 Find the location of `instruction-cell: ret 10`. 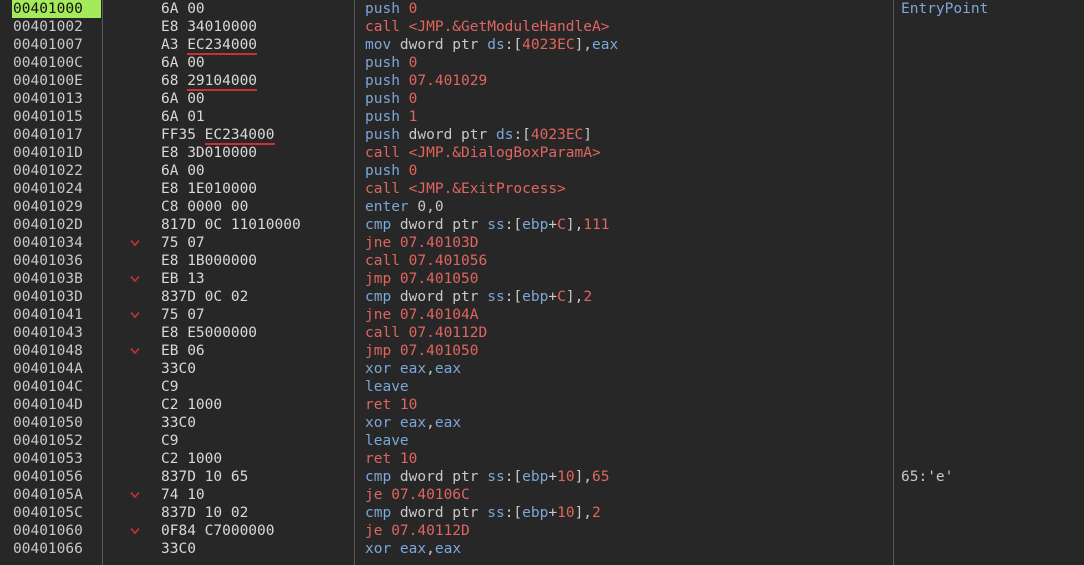

instruction-cell: ret 10 is located at coordinates (391, 405).